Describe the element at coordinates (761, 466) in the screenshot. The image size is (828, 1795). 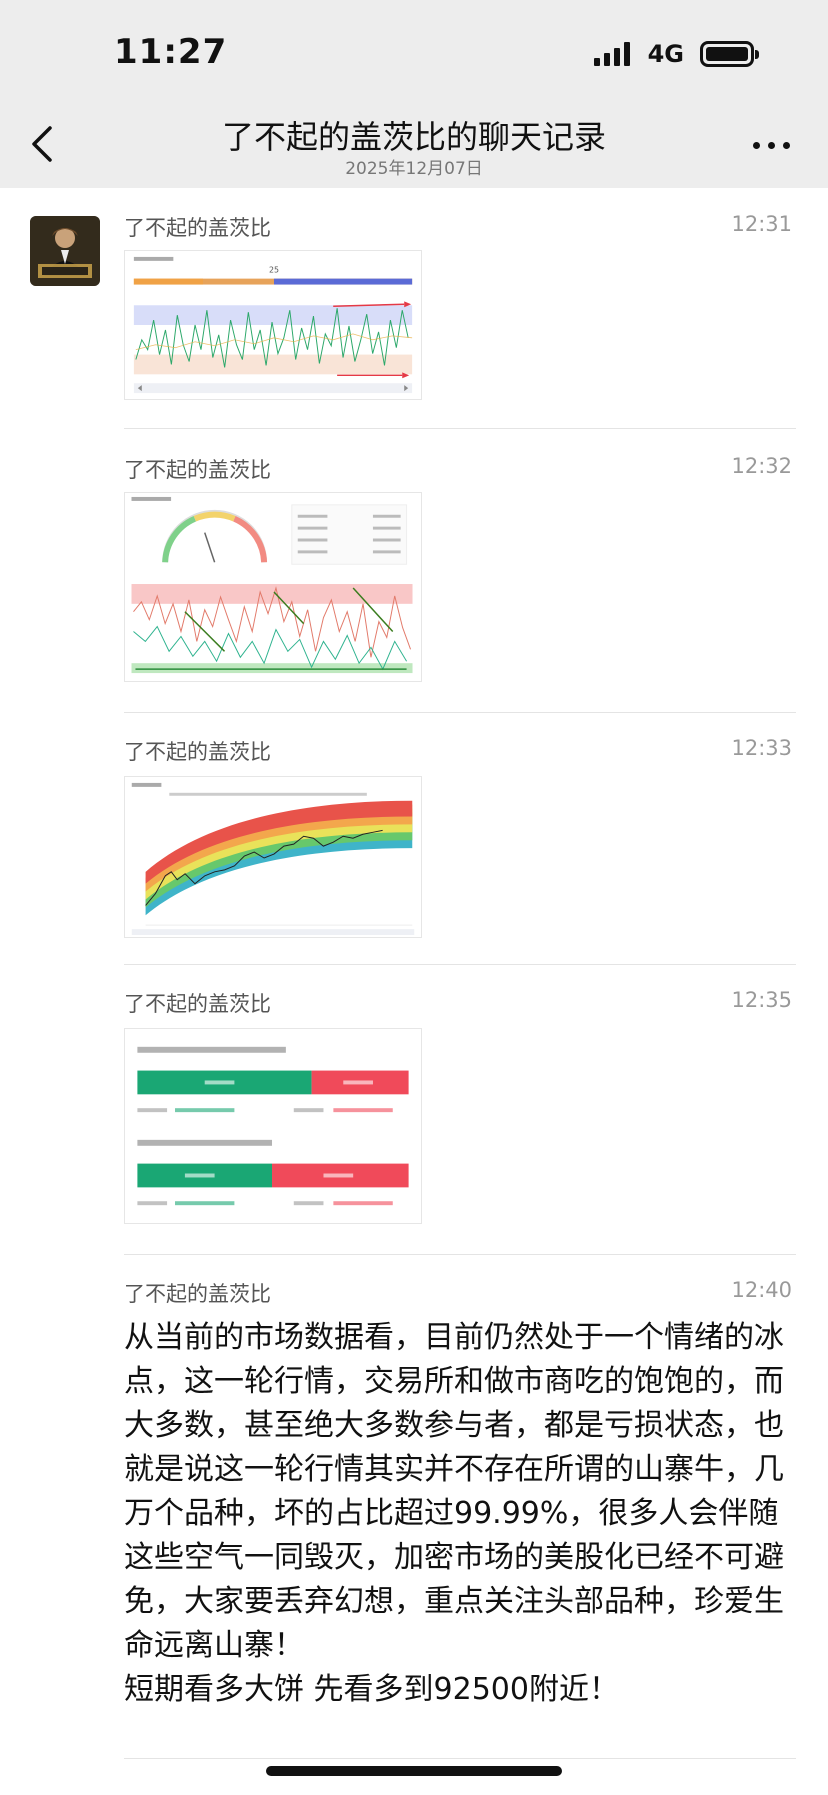
I see `message-time: 12:32` at that location.